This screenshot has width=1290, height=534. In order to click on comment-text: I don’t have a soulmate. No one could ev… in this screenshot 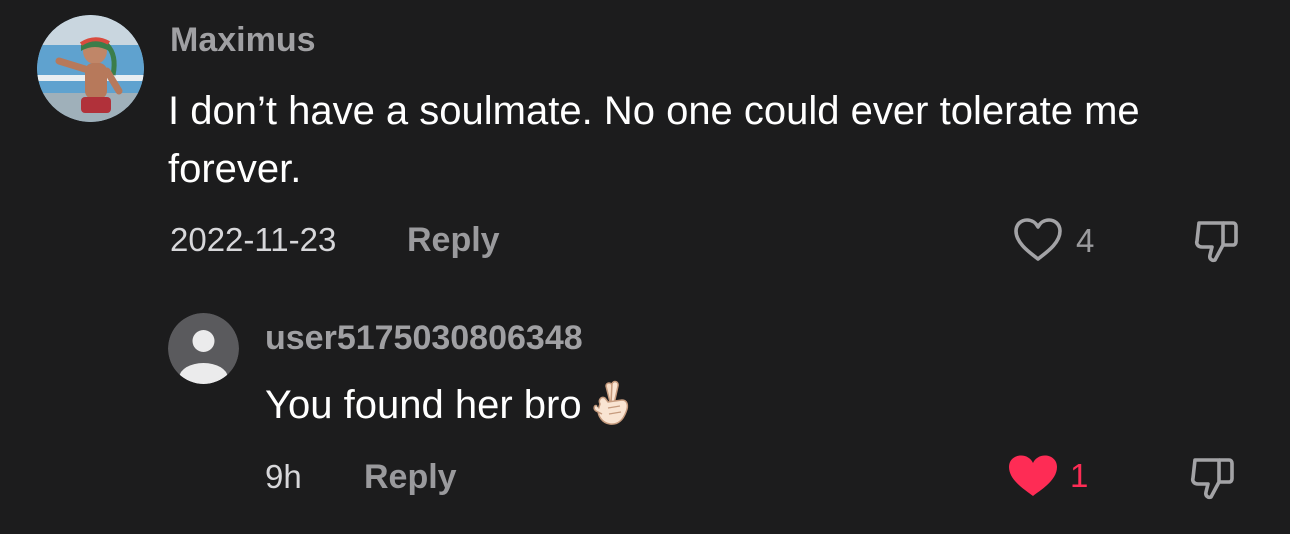, I will do `click(654, 140)`.